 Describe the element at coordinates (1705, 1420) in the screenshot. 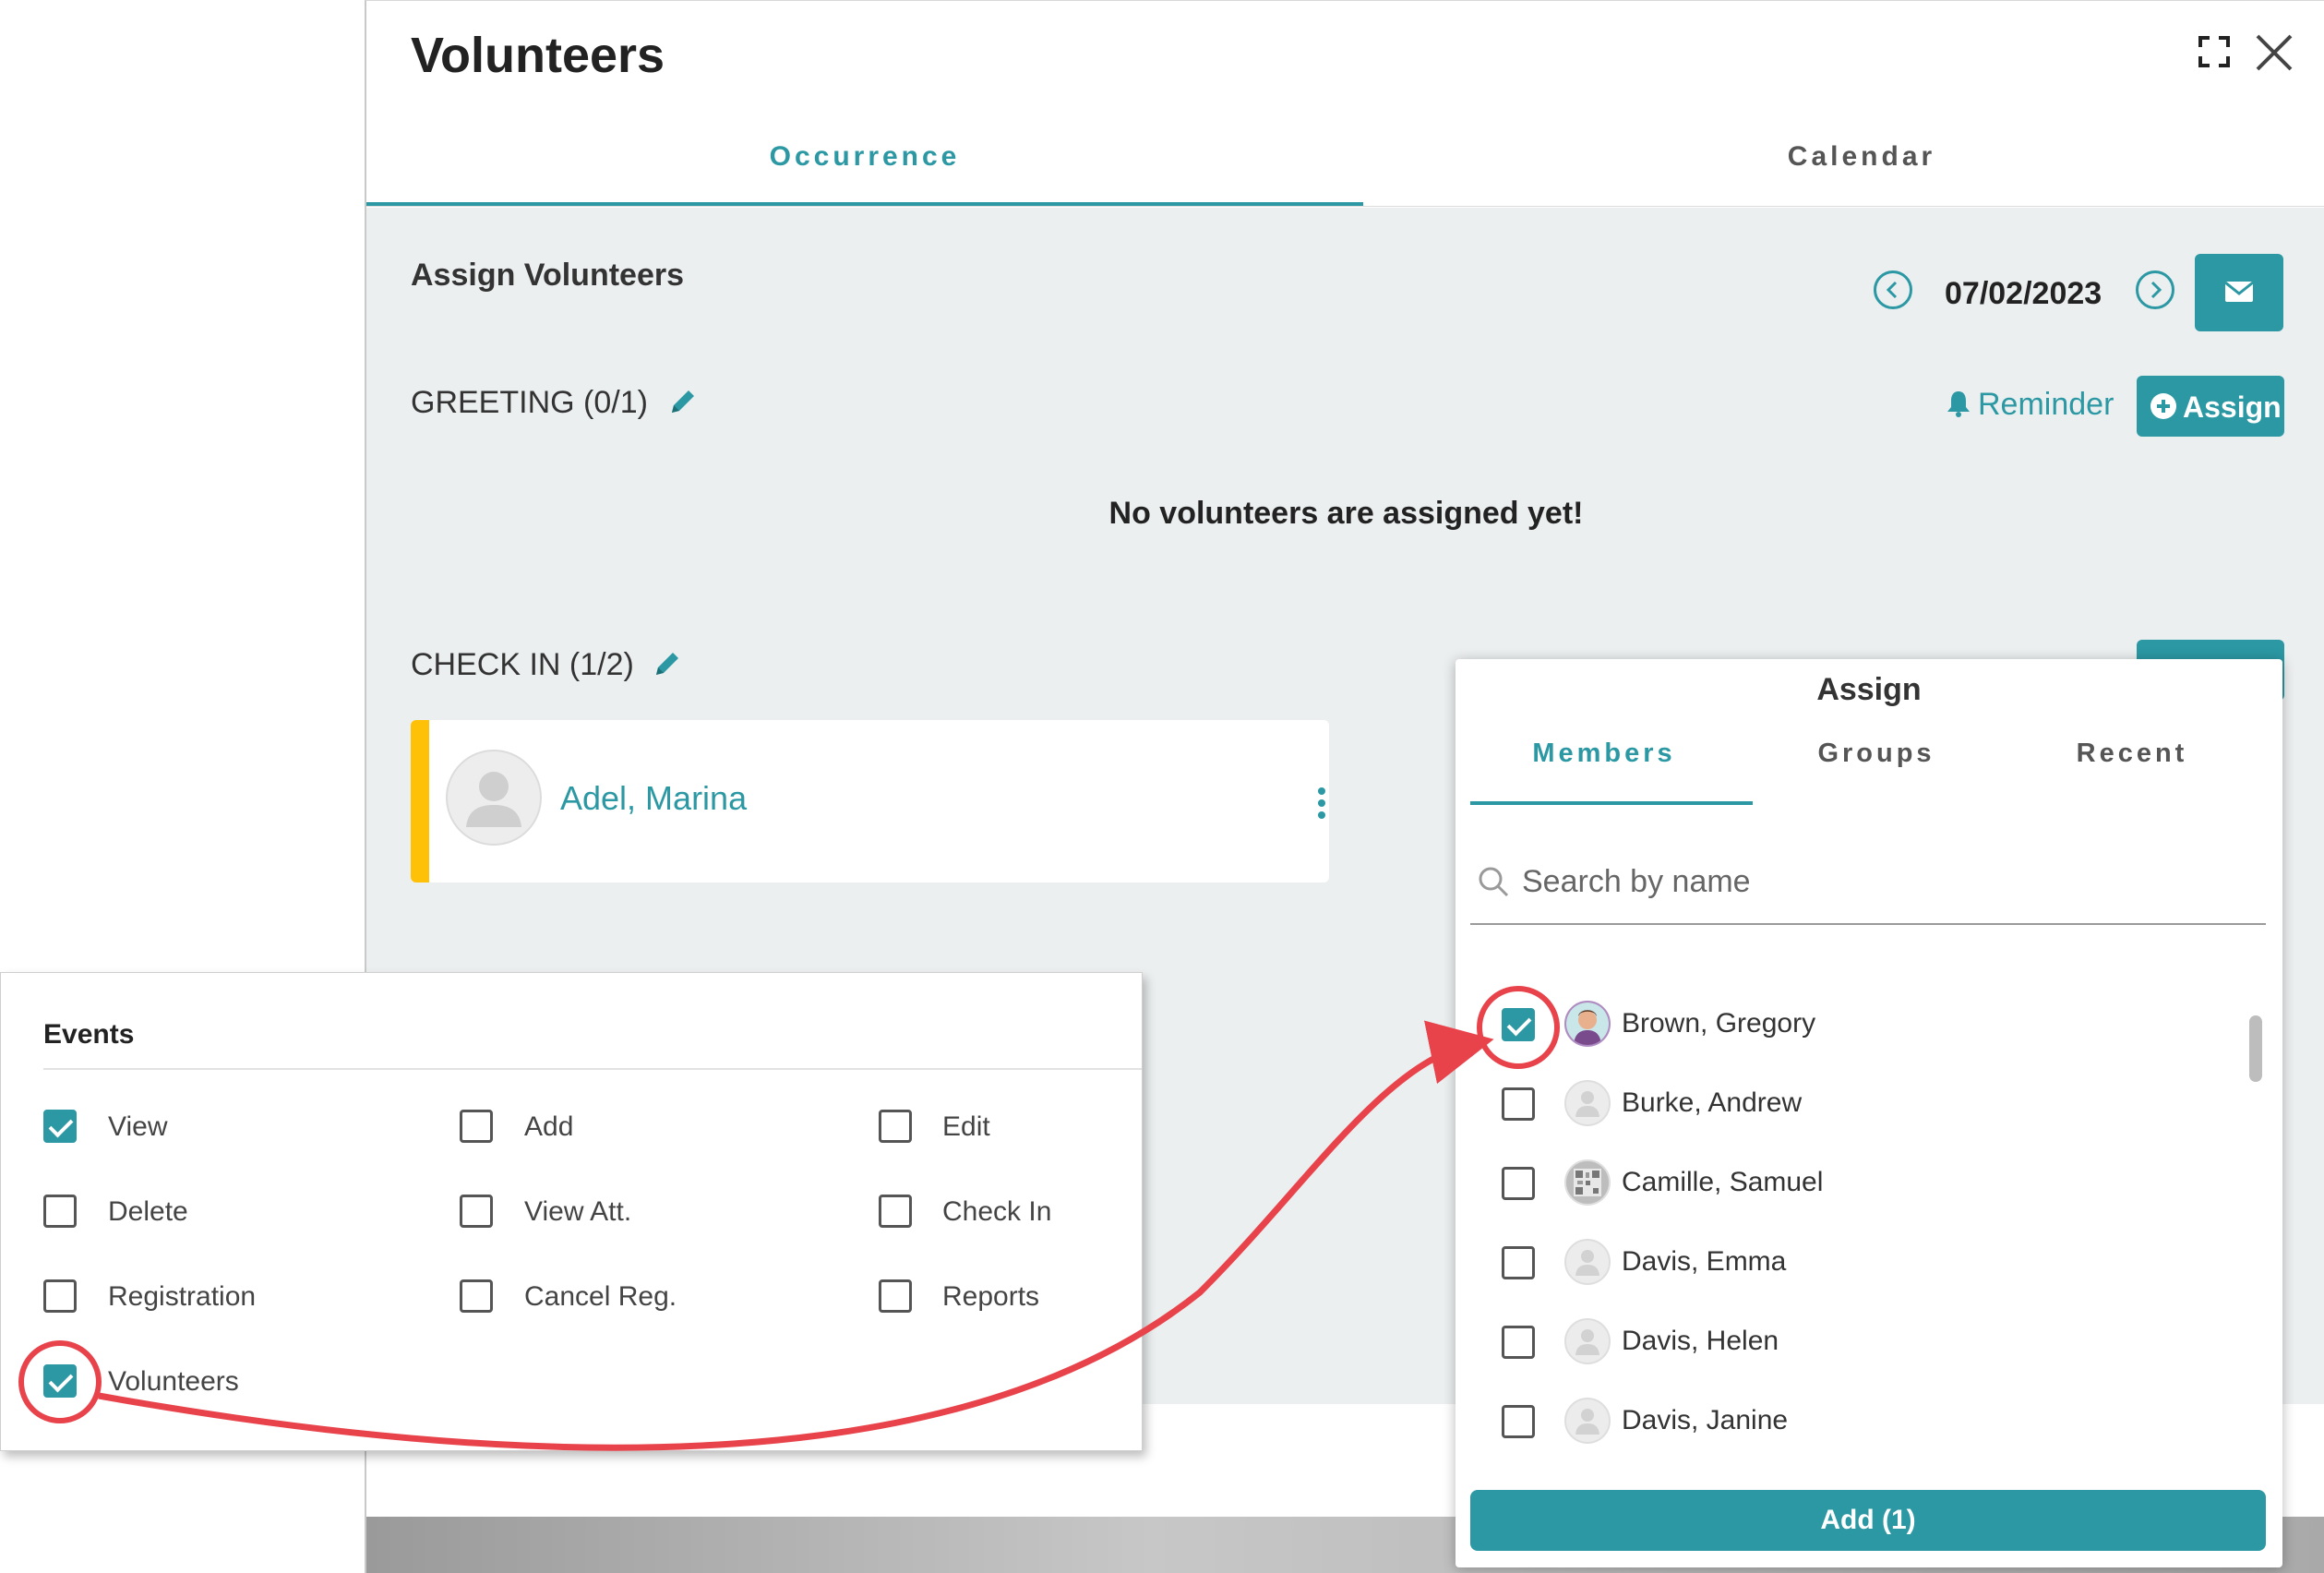

I see `member-name: Davis, Janine` at that location.